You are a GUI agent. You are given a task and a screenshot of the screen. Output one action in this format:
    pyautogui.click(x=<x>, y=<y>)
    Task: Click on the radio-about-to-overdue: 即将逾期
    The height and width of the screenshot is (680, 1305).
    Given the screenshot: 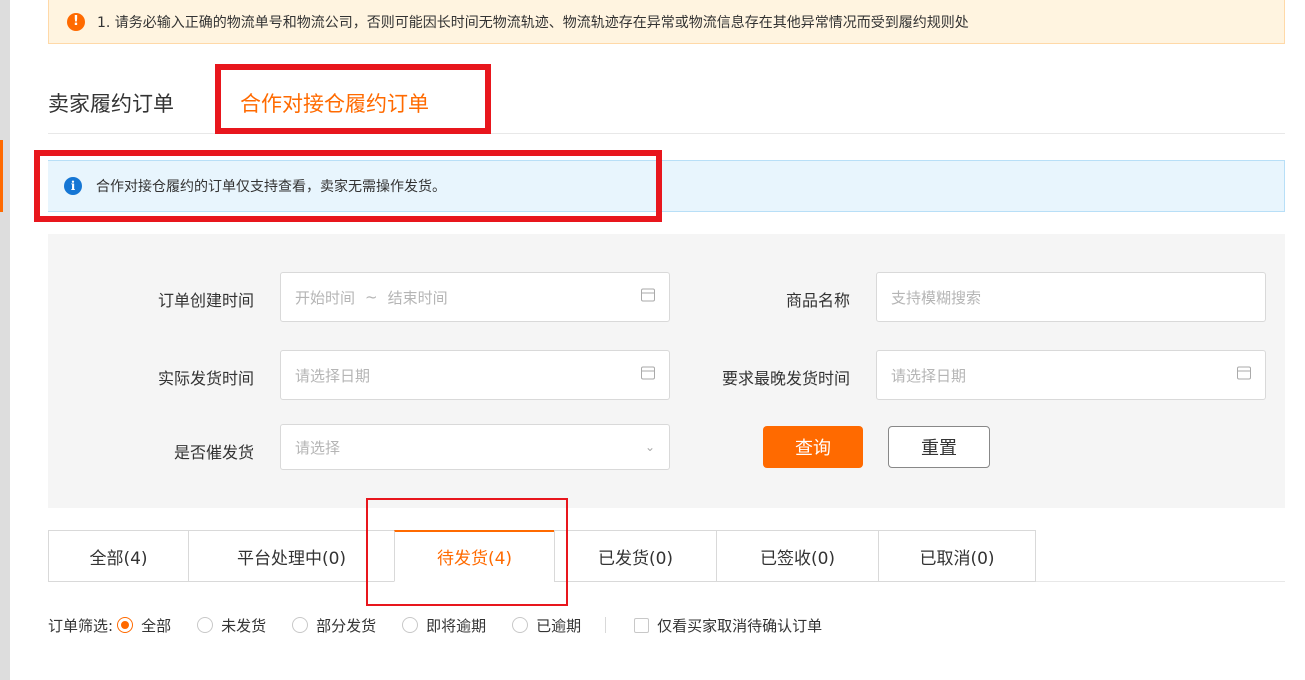 What is the action you would take?
    pyautogui.click(x=444, y=625)
    